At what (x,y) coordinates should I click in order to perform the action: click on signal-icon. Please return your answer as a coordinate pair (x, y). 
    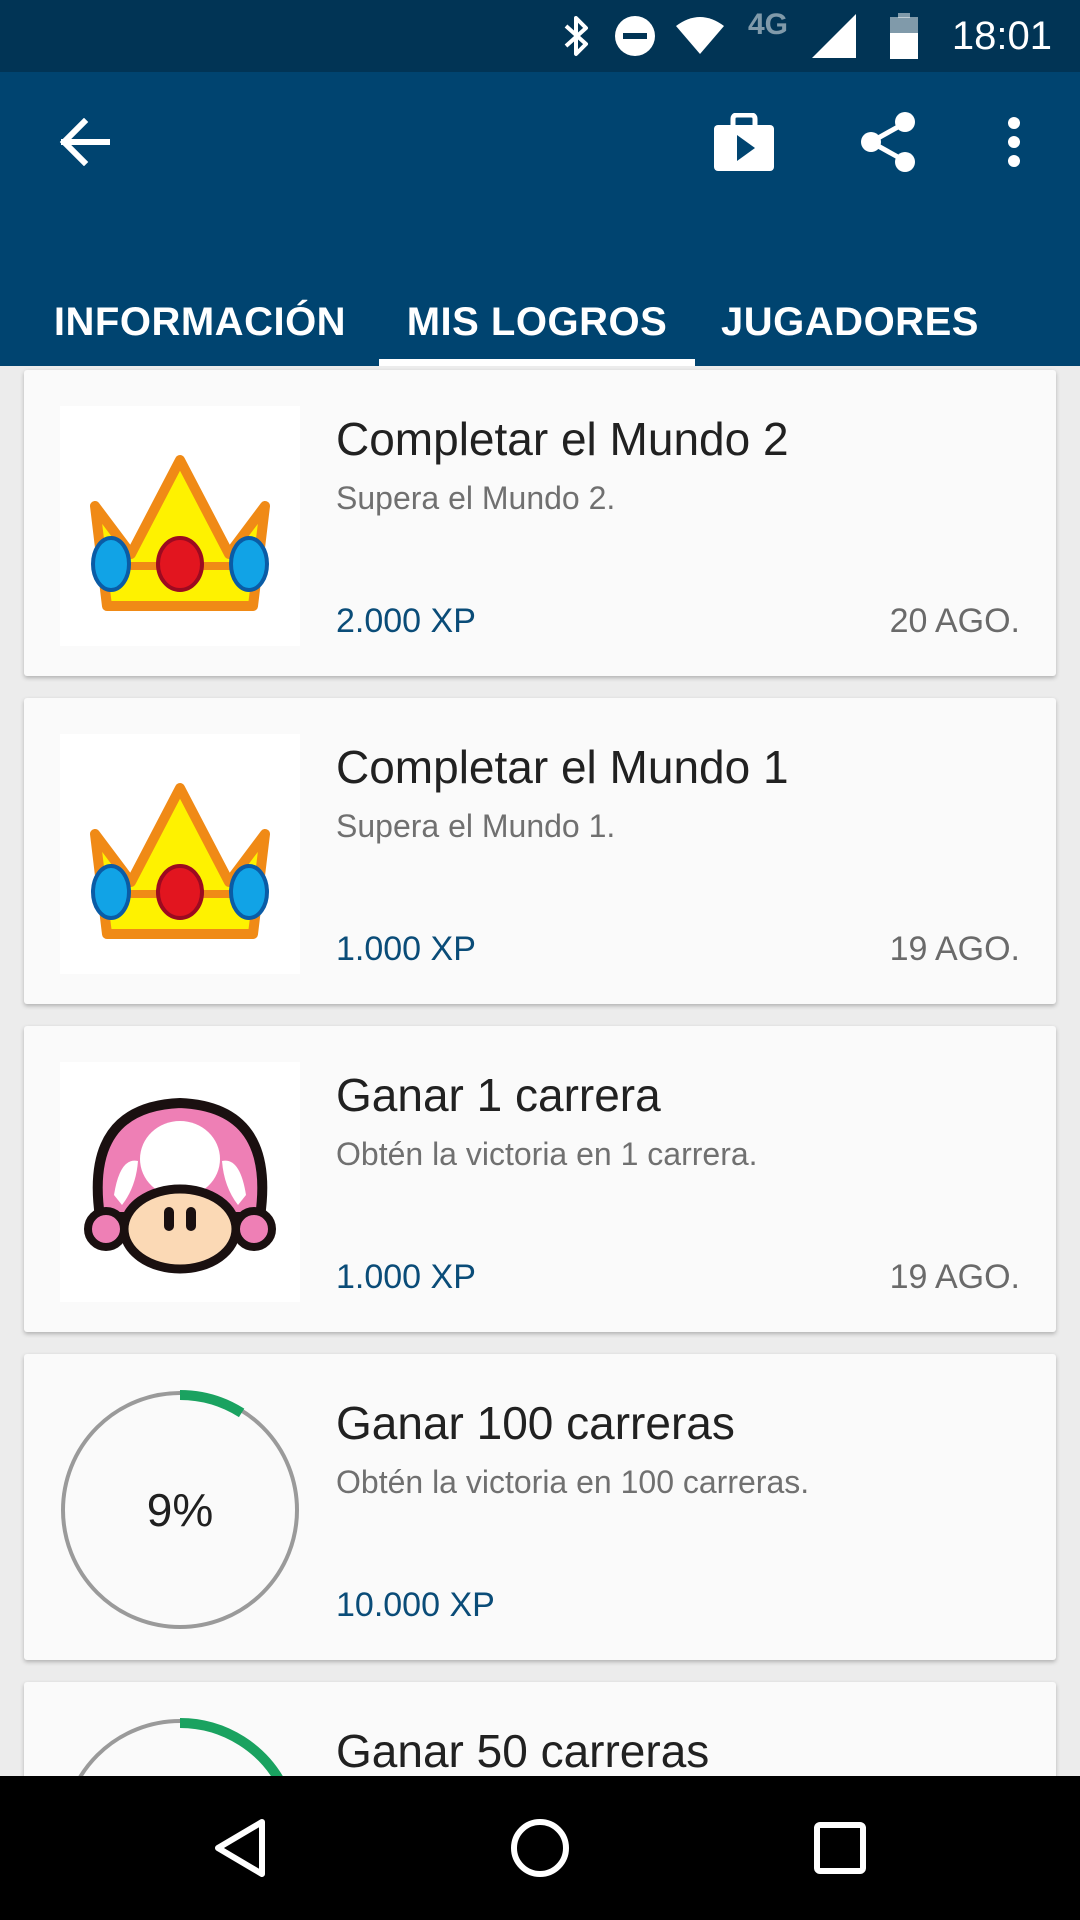
    Looking at the image, I should click on (834, 36).